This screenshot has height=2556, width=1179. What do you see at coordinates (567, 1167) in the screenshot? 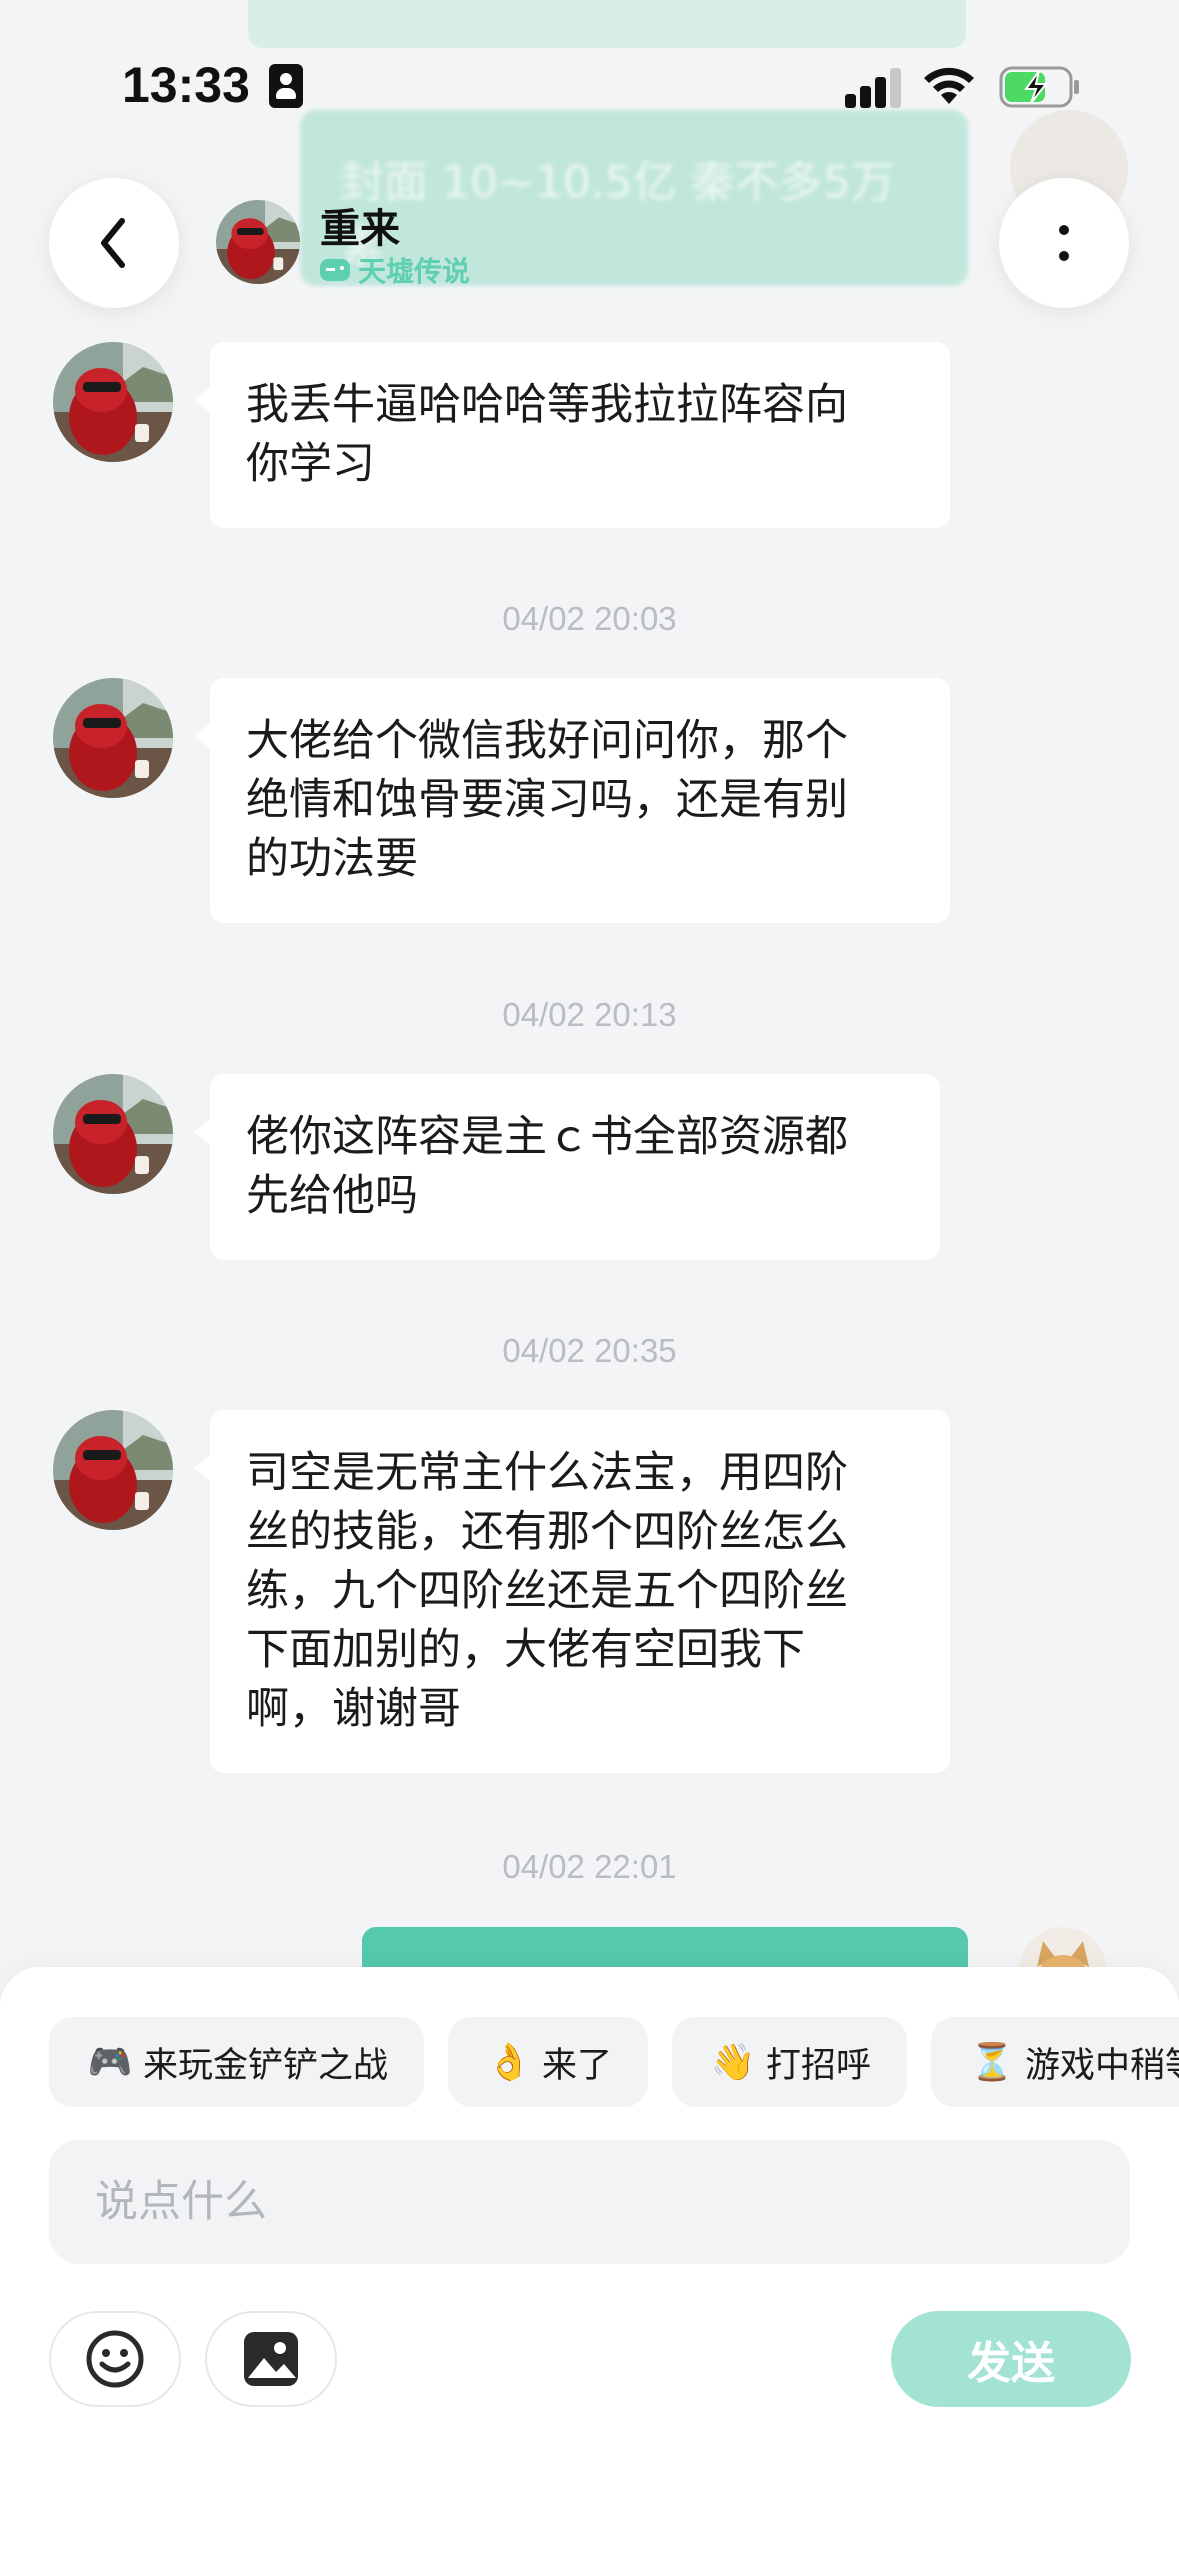
I see `message-bubble: 佬你这阵容是主ｃ书全部资源都 先给他吗` at bounding box center [567, 1167].